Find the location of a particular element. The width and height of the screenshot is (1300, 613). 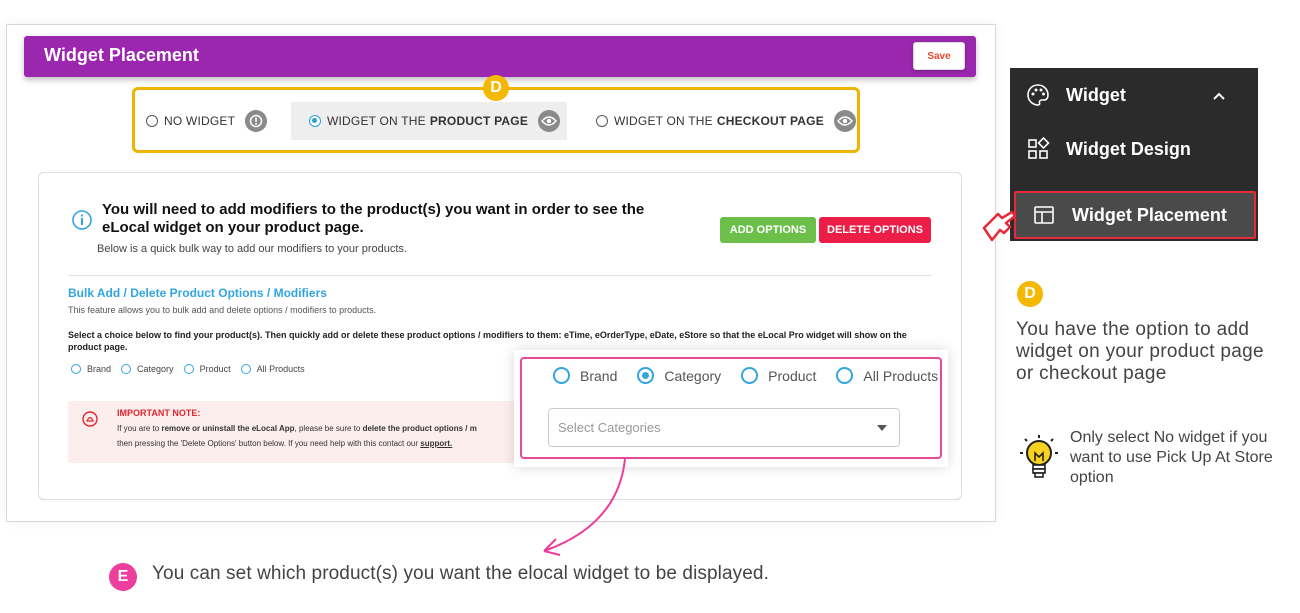

radio-no-widget is located at coordinates (152, 121).